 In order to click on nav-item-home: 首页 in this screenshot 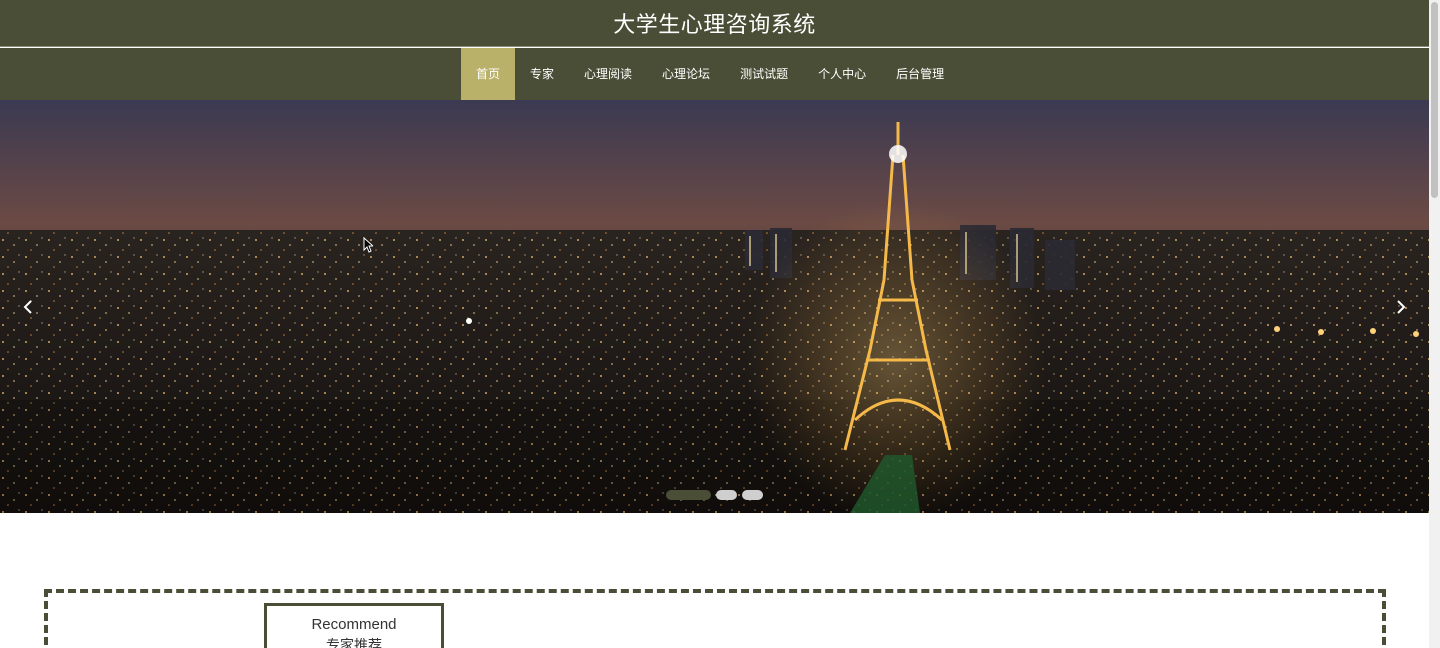, I will do `click(488, 74)`.